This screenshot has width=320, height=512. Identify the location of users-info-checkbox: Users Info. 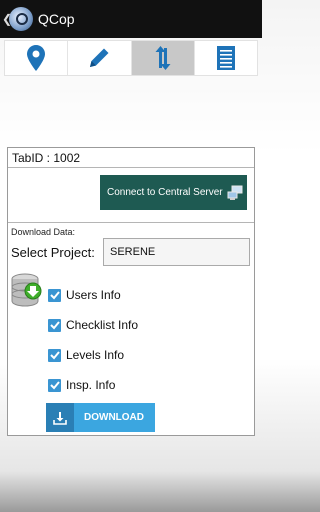
(84, 295).